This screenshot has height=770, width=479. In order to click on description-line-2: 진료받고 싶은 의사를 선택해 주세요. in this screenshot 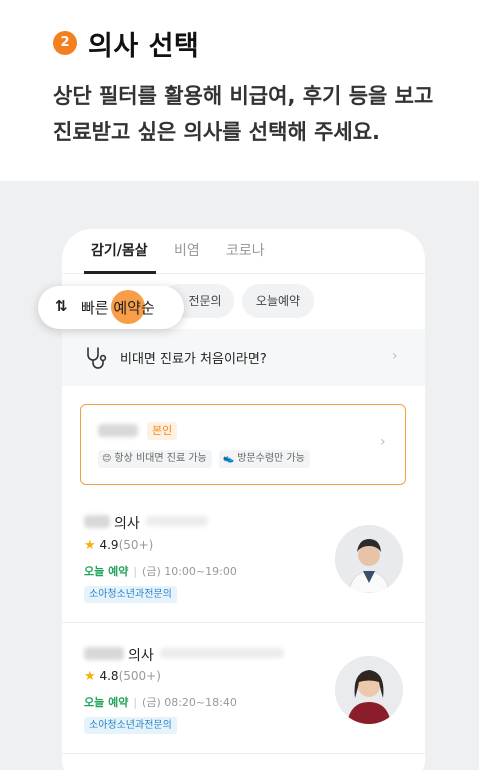, I will do `click(217, 132)`.